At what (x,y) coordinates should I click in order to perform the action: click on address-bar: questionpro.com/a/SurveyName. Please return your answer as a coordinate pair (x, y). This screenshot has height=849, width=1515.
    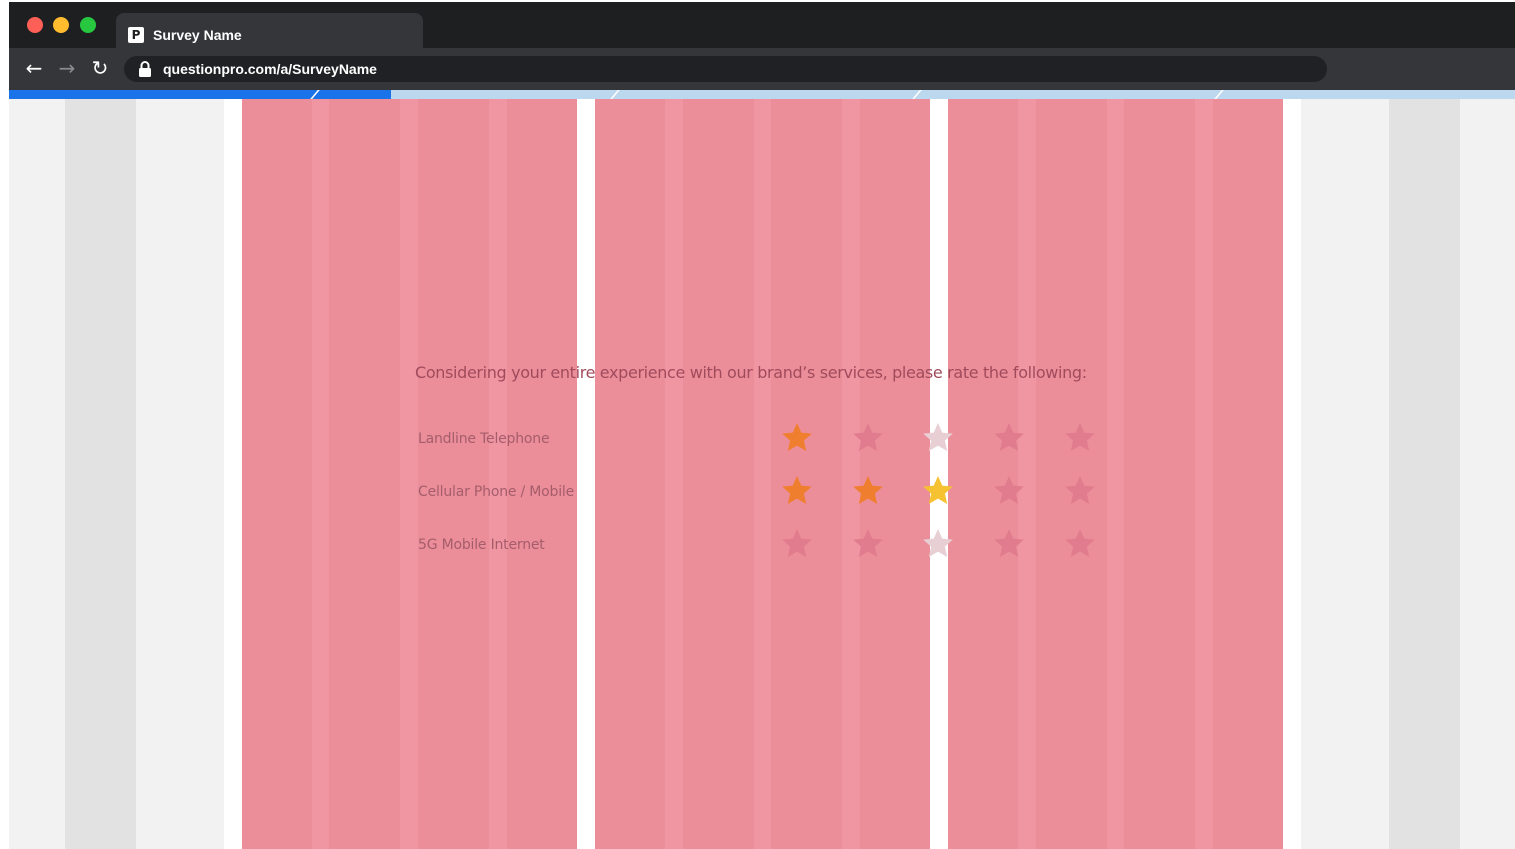
    Looking at the image, I should click on (725, 69).